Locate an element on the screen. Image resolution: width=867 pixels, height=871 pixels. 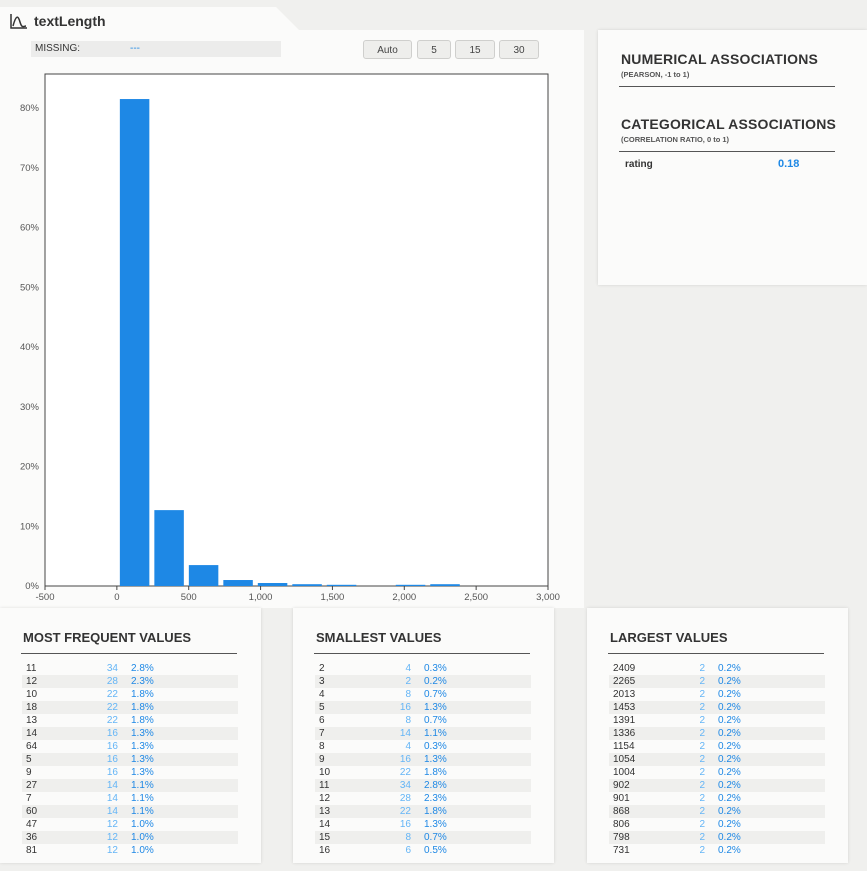
value-count: 8 is located at coordinates (408, 694).